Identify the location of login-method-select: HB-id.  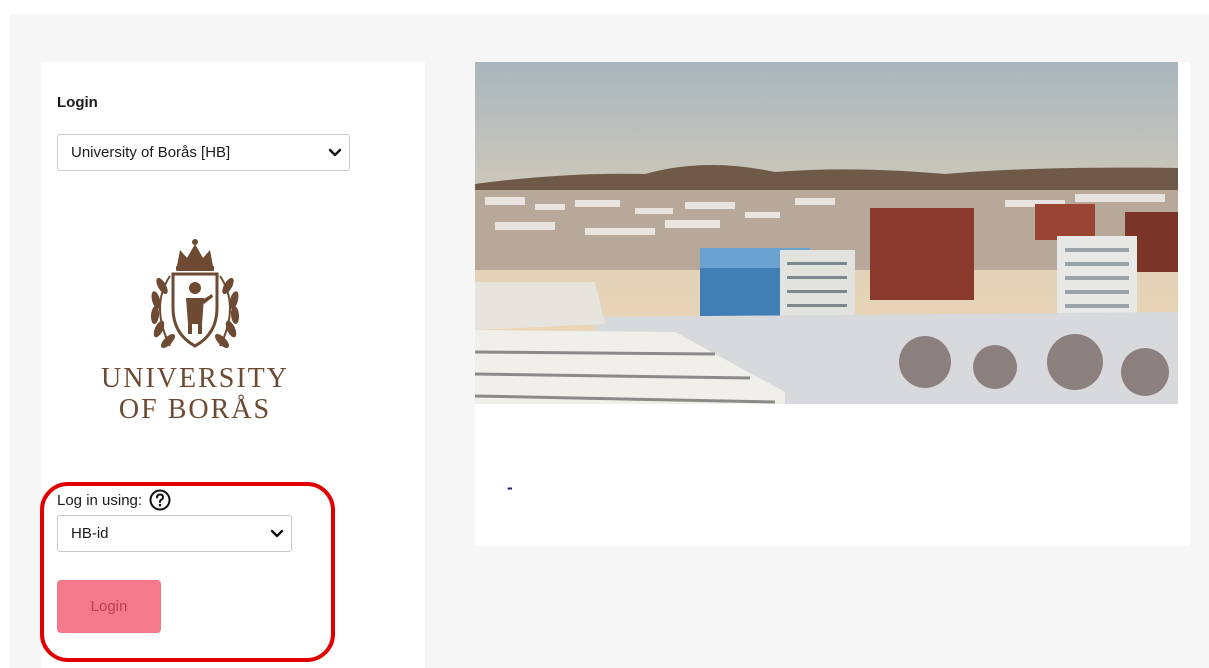
(174, 533).